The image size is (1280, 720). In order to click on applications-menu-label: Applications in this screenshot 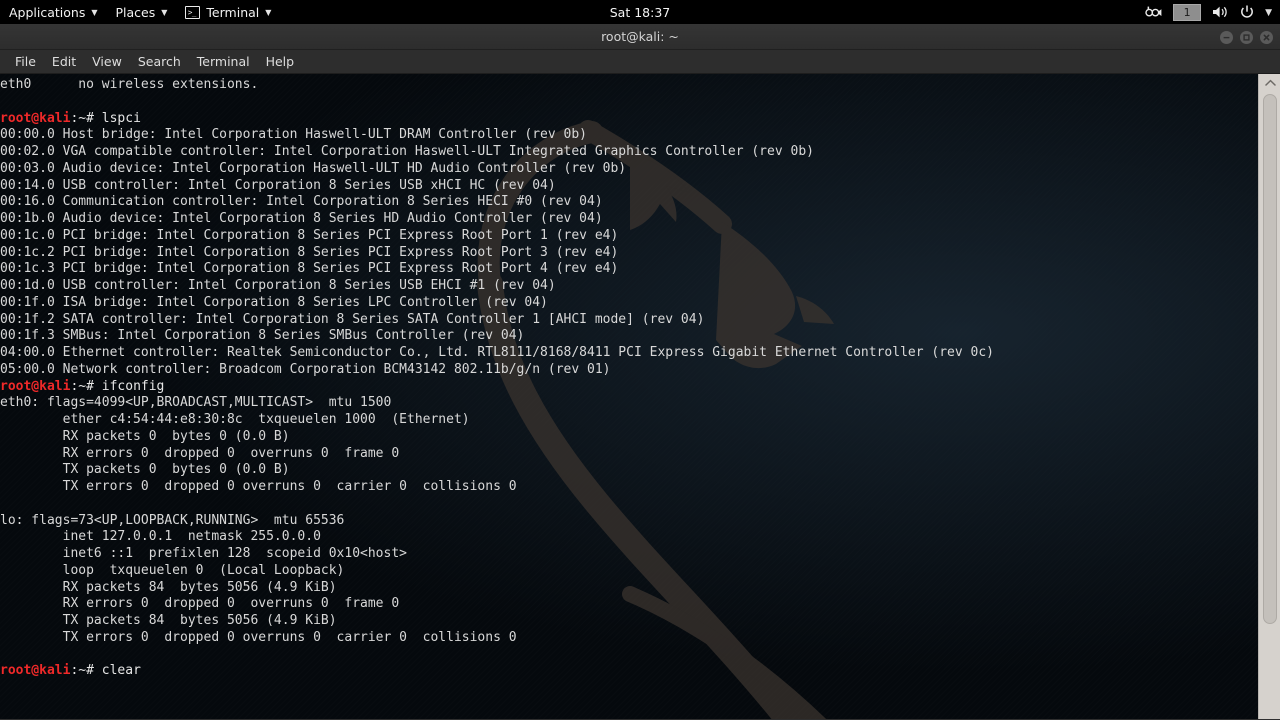, I will do `click(47, 12)`.